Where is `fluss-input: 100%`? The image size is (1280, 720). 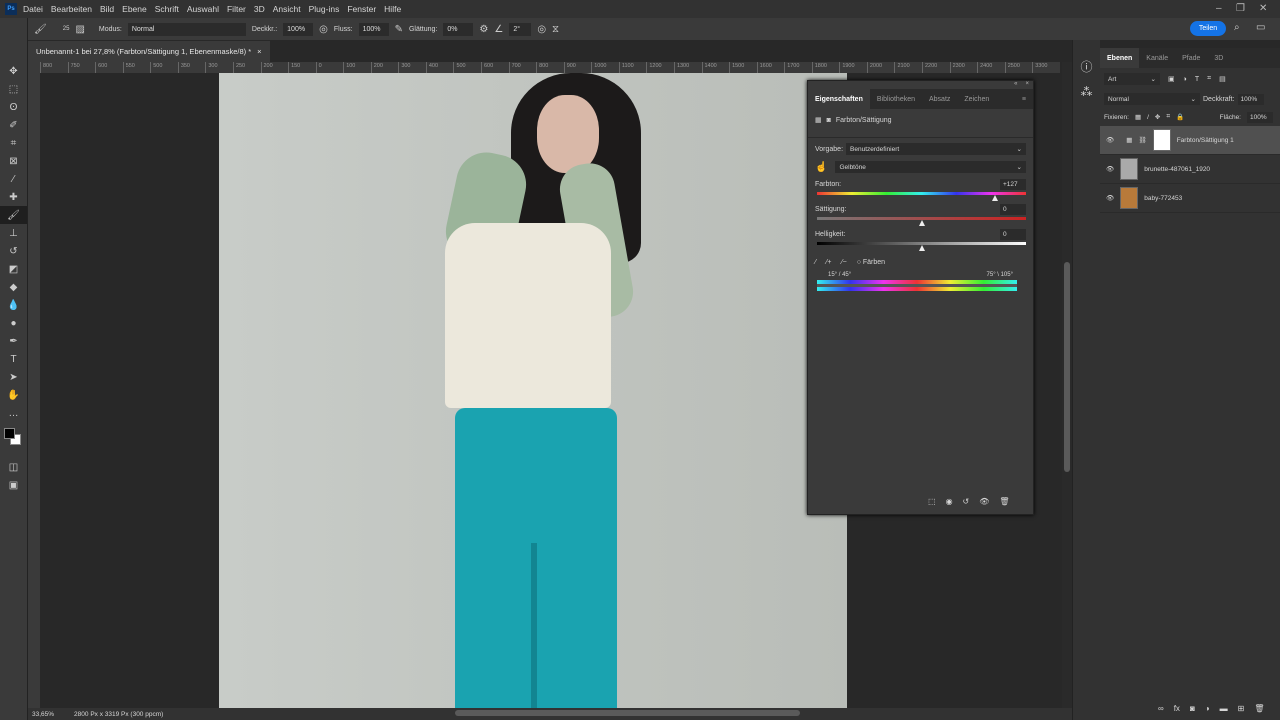 fluss-input: 100% is located at coordinates (373, 29).